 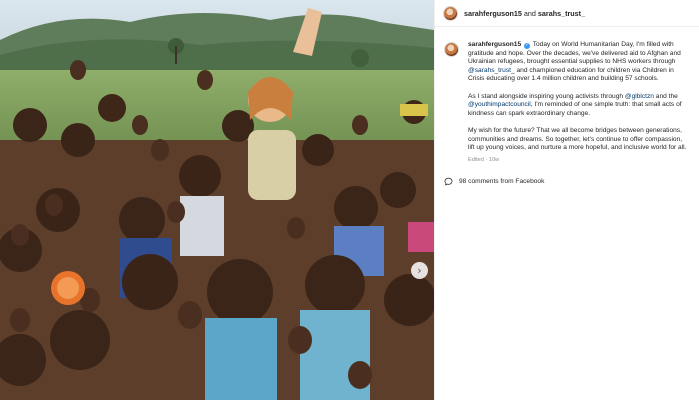 What do you see at coordinates (499, 104) in the screenshot?
I see `mention-link: @youthimpactcouncil` at bounding box center [499, 104].